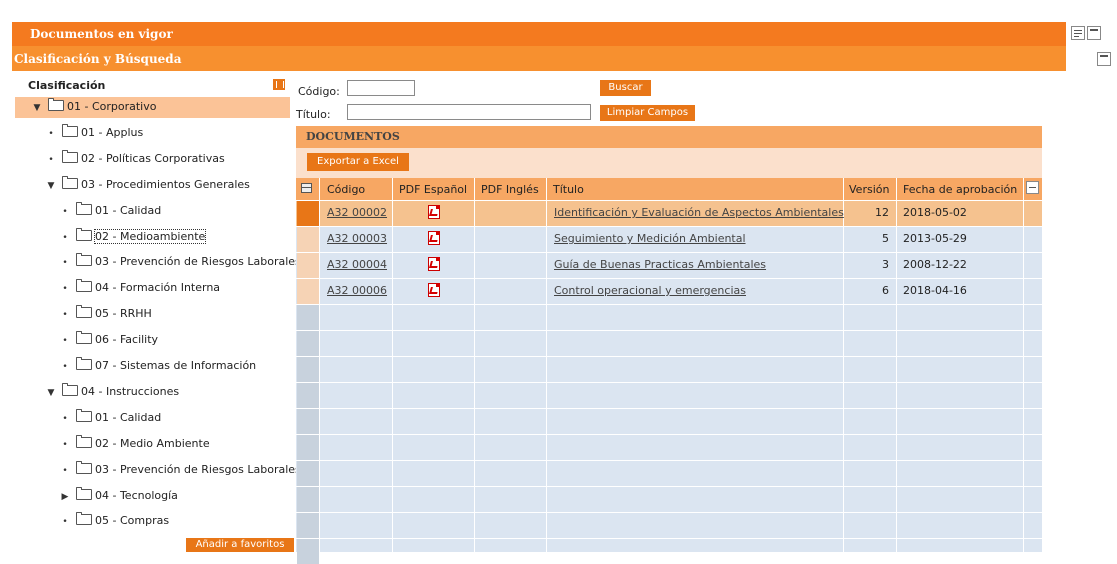  I want to click on document-code-link: A32 00003, so click(357, 238).